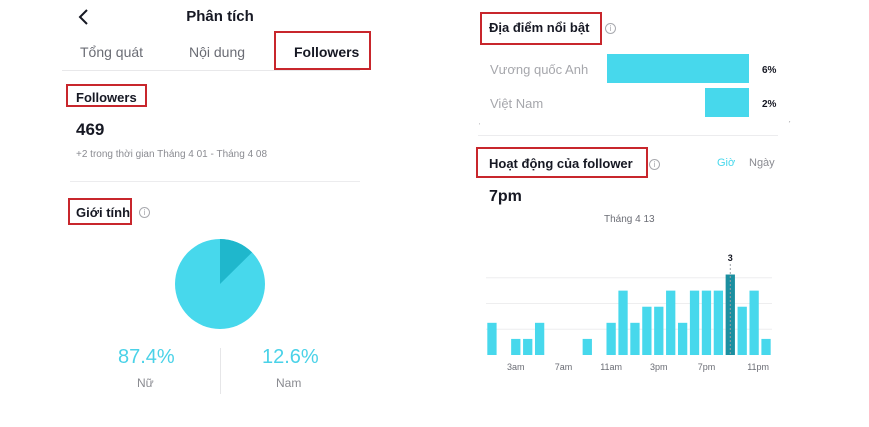  What do you see at coordinates (220, 371) in the screenshot?
I see `gender-split-divider` at bounding box center [220, 371].